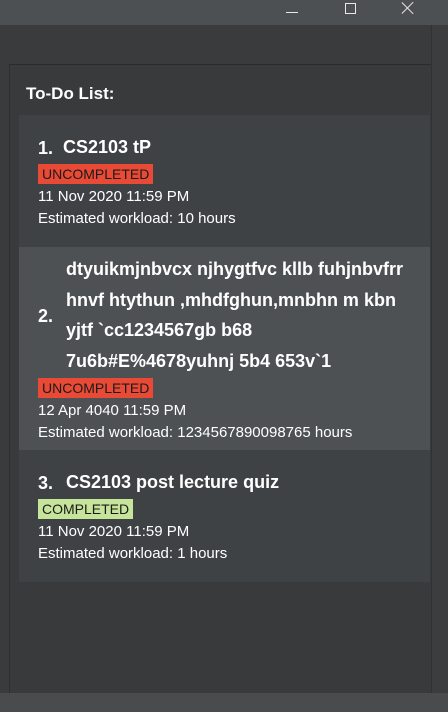 This screenshot has width=448, height=712. What do you see at coordinates (46, 148) in the screenshot?
I see `todo-index: 1.` at bounding box center [46, 148].